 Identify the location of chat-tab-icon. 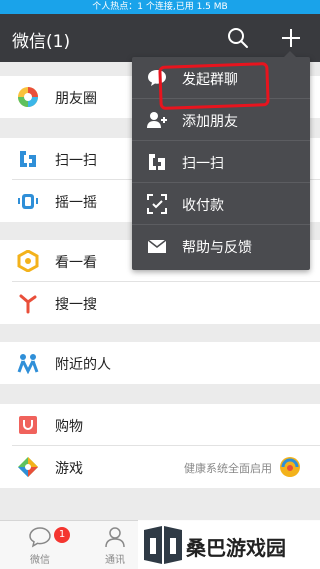
(40, 537).